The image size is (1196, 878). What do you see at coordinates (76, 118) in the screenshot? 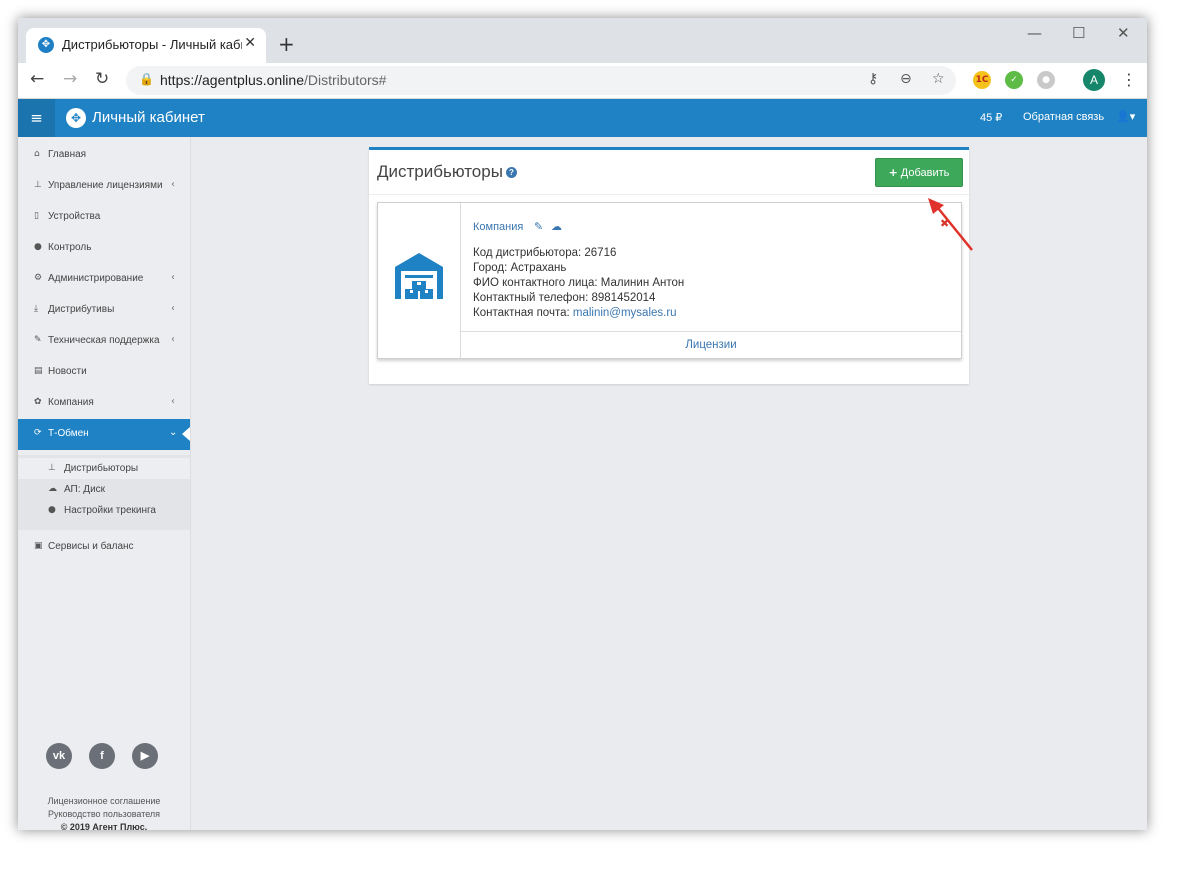
I see `app-logo-icon: ✥` at bounding box center [76, 118].